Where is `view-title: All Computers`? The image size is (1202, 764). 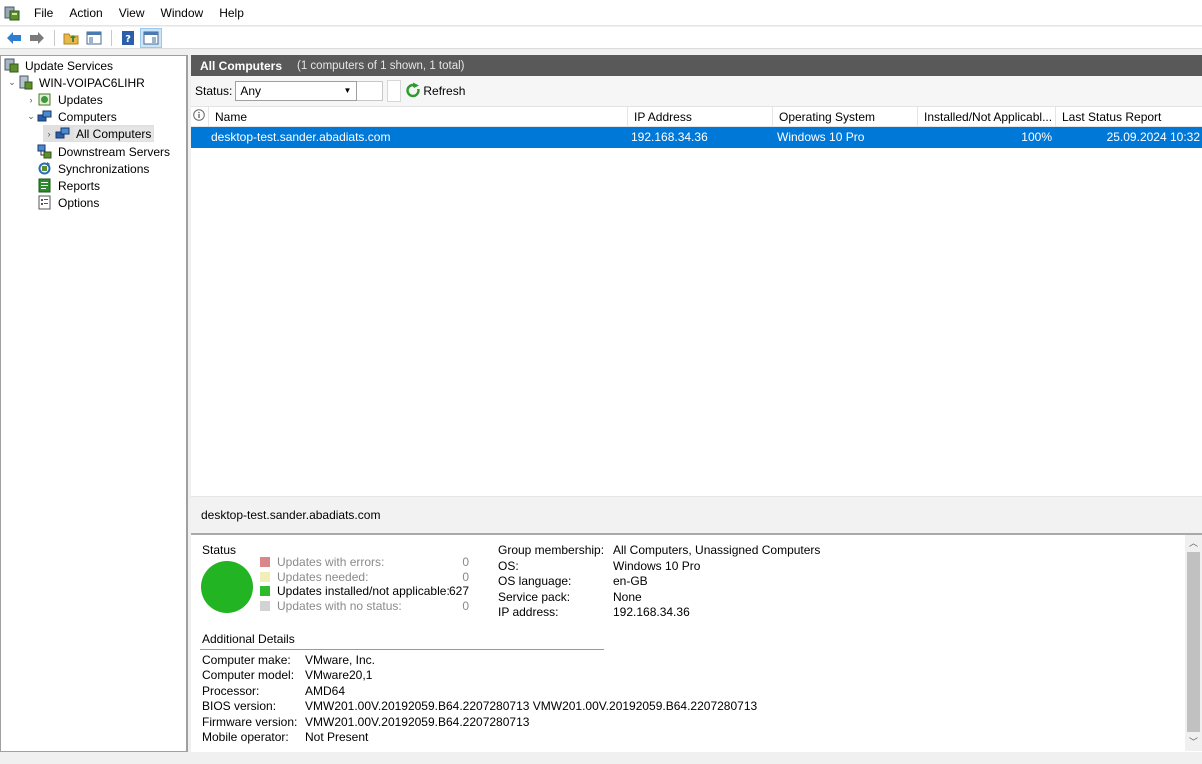 view-title: All Computers is located at coordinates (241, 65).